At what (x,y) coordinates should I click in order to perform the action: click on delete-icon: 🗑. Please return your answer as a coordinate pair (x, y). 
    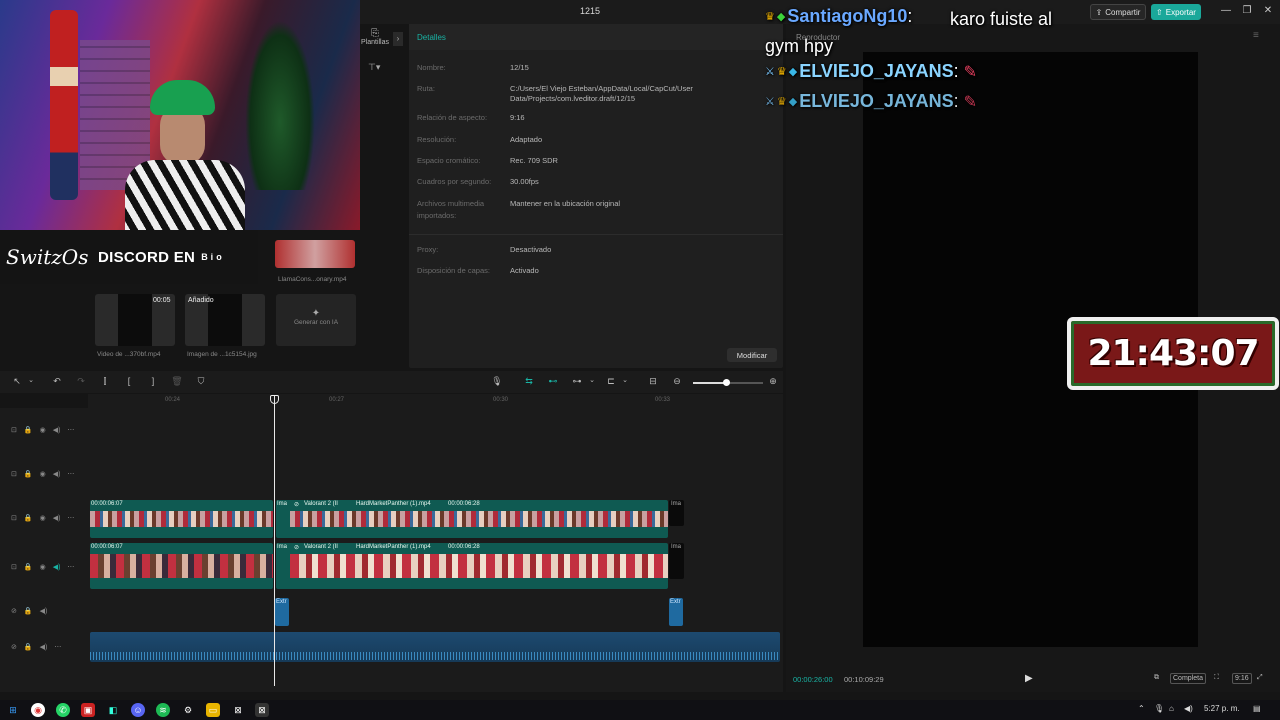
    Looking at the image, I should click on (177, 381).